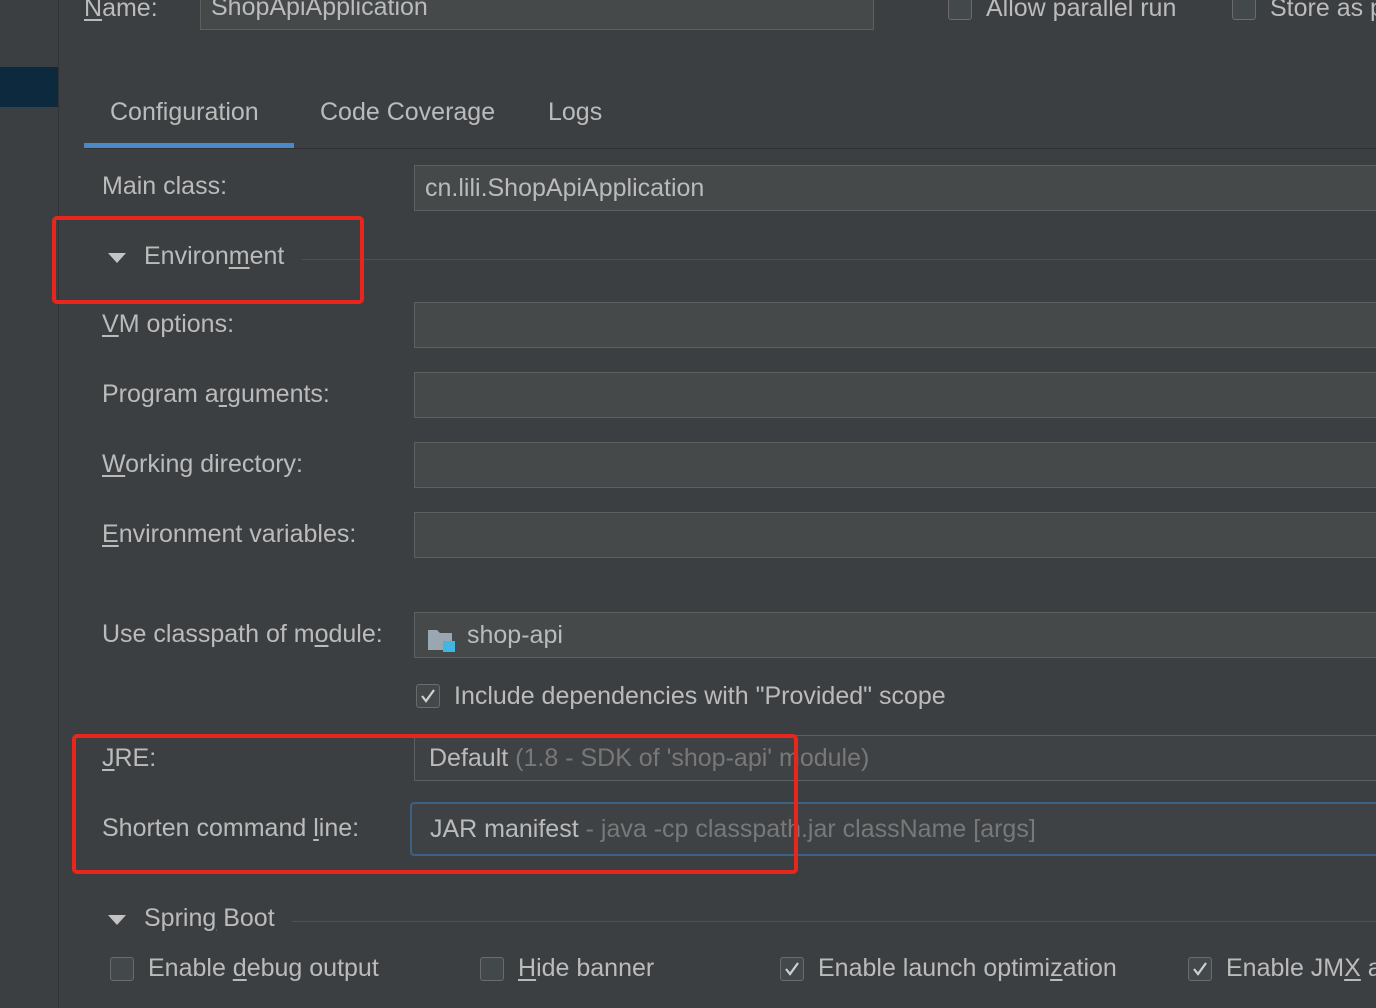 The width and height of the screenshot is (1376, 1008). Describe the element at coordinates (537, 15) in the screenshot. I see `name-input: ShopApiApplication` at that location.